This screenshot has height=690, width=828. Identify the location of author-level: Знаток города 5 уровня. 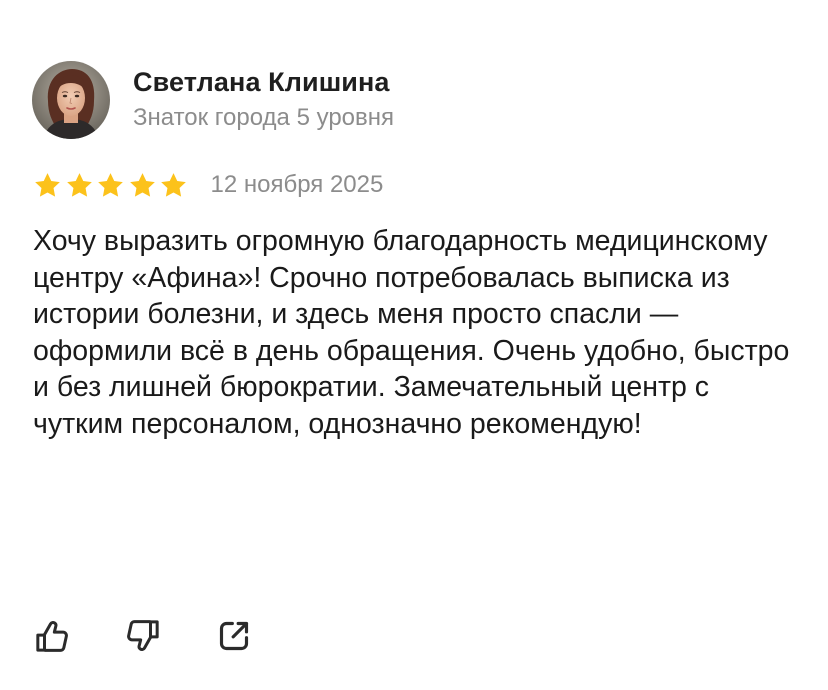
(264, 117).